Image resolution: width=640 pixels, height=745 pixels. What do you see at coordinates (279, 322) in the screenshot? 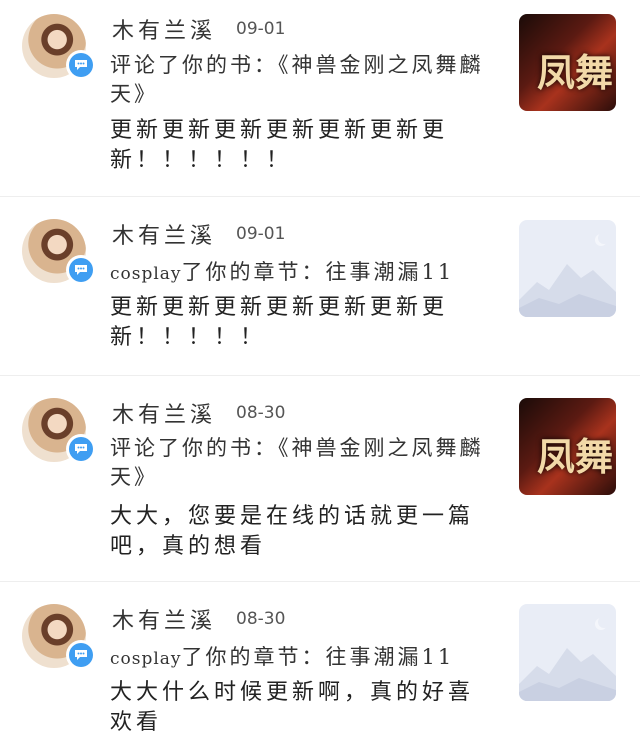
I see `comment-content: 更新更新更新更新更新更新更新！！！！！` at bounding box center [279, 322].